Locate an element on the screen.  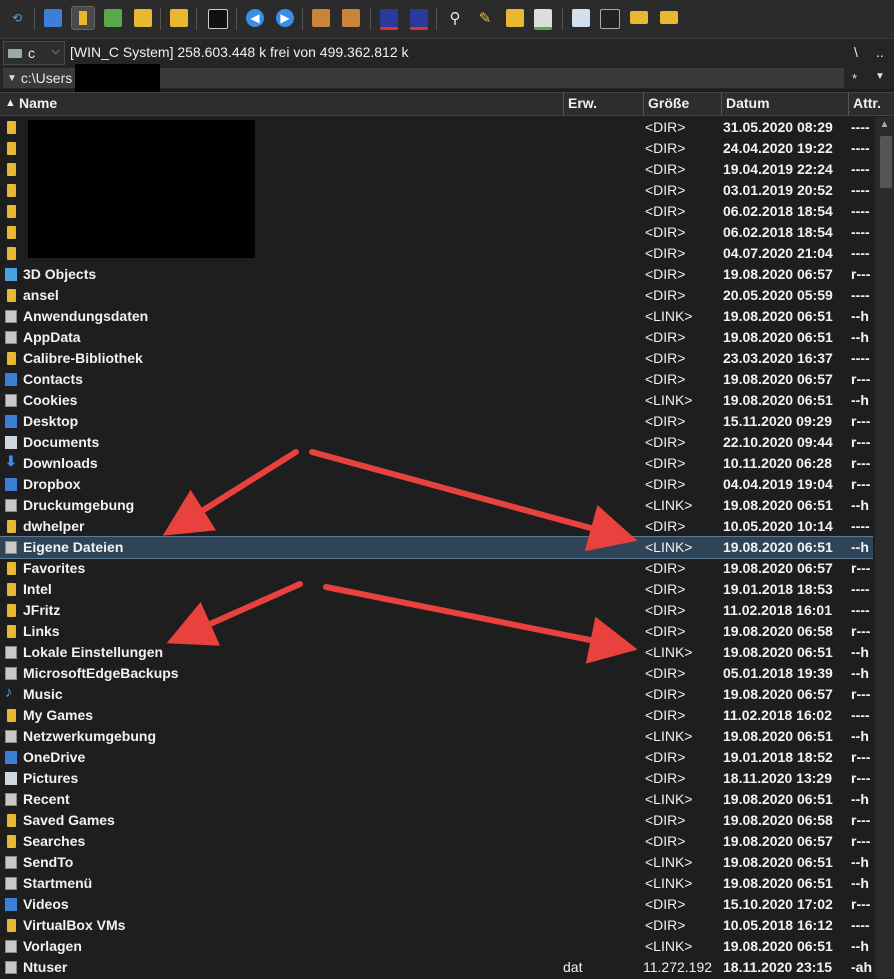
notepad-icon is located at coordinates (543, 19).